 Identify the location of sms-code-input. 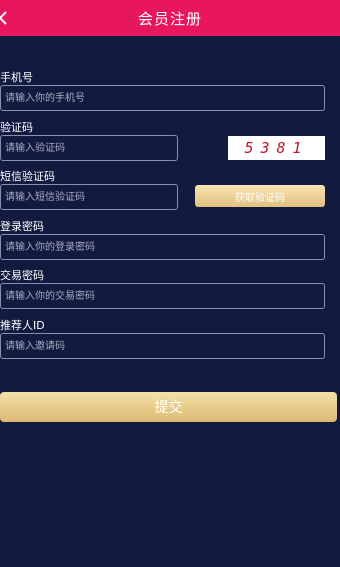
(89, 197).